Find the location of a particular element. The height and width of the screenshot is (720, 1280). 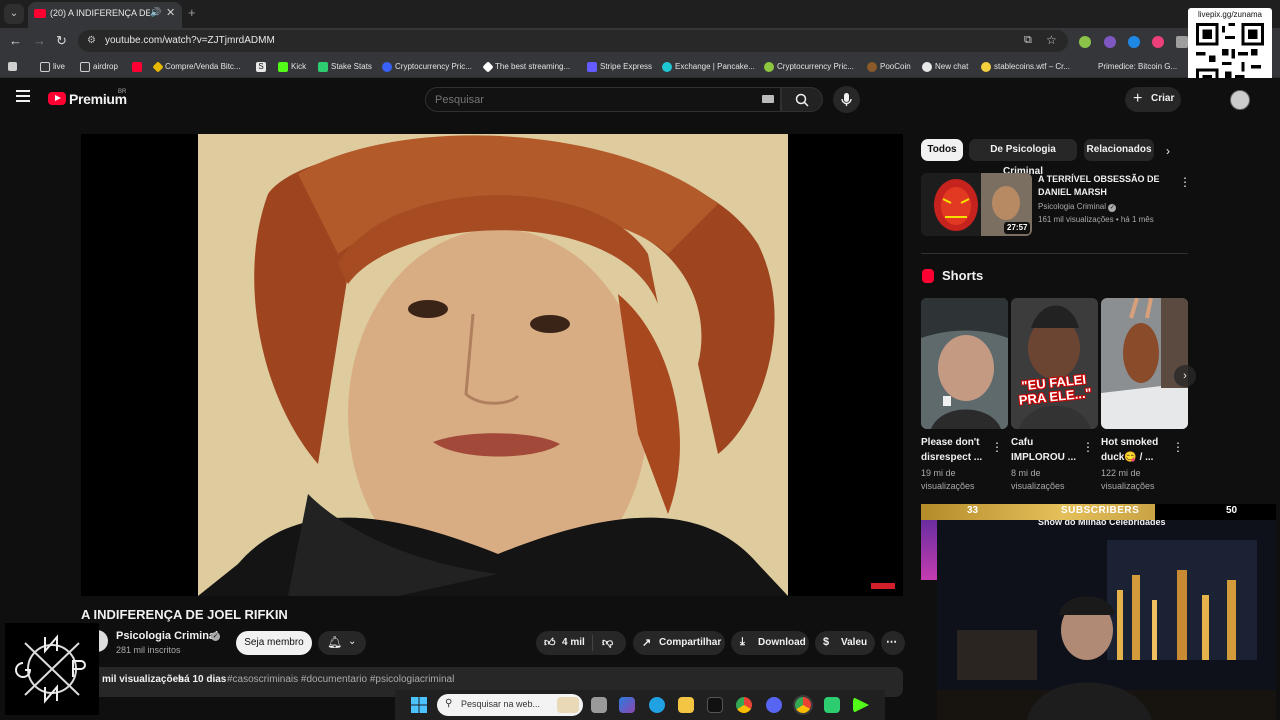

keyboard-icon is located at coordinates (768, 99).